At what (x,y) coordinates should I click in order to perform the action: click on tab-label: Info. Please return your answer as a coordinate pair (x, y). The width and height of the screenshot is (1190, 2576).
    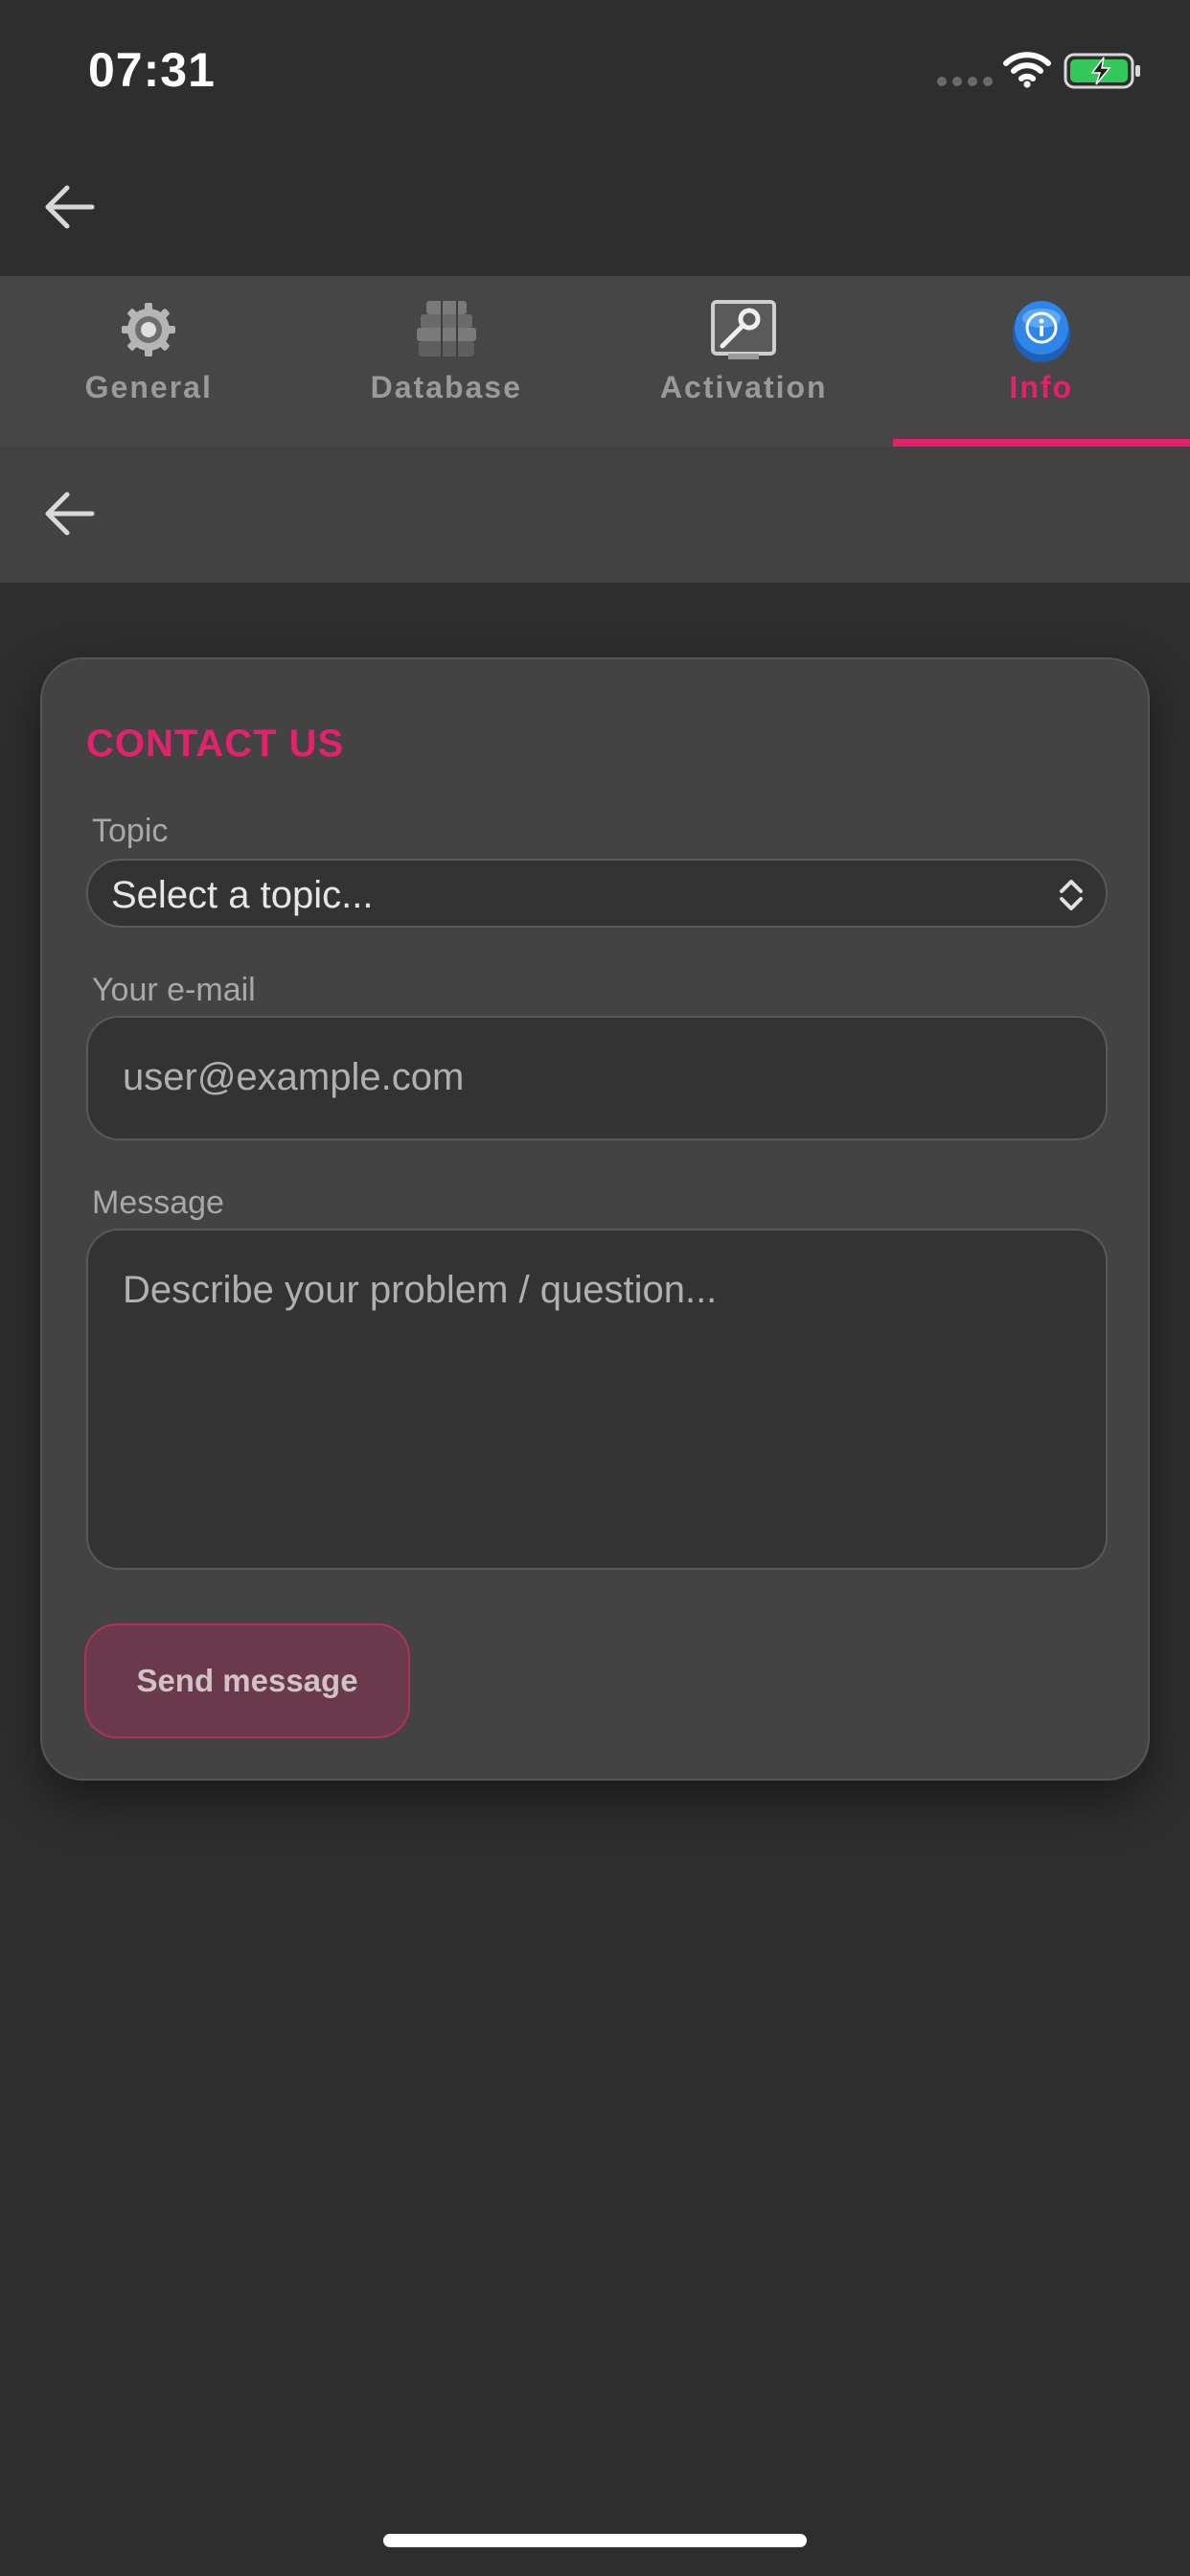
    Looking at the image, I should click on (1041, 387).